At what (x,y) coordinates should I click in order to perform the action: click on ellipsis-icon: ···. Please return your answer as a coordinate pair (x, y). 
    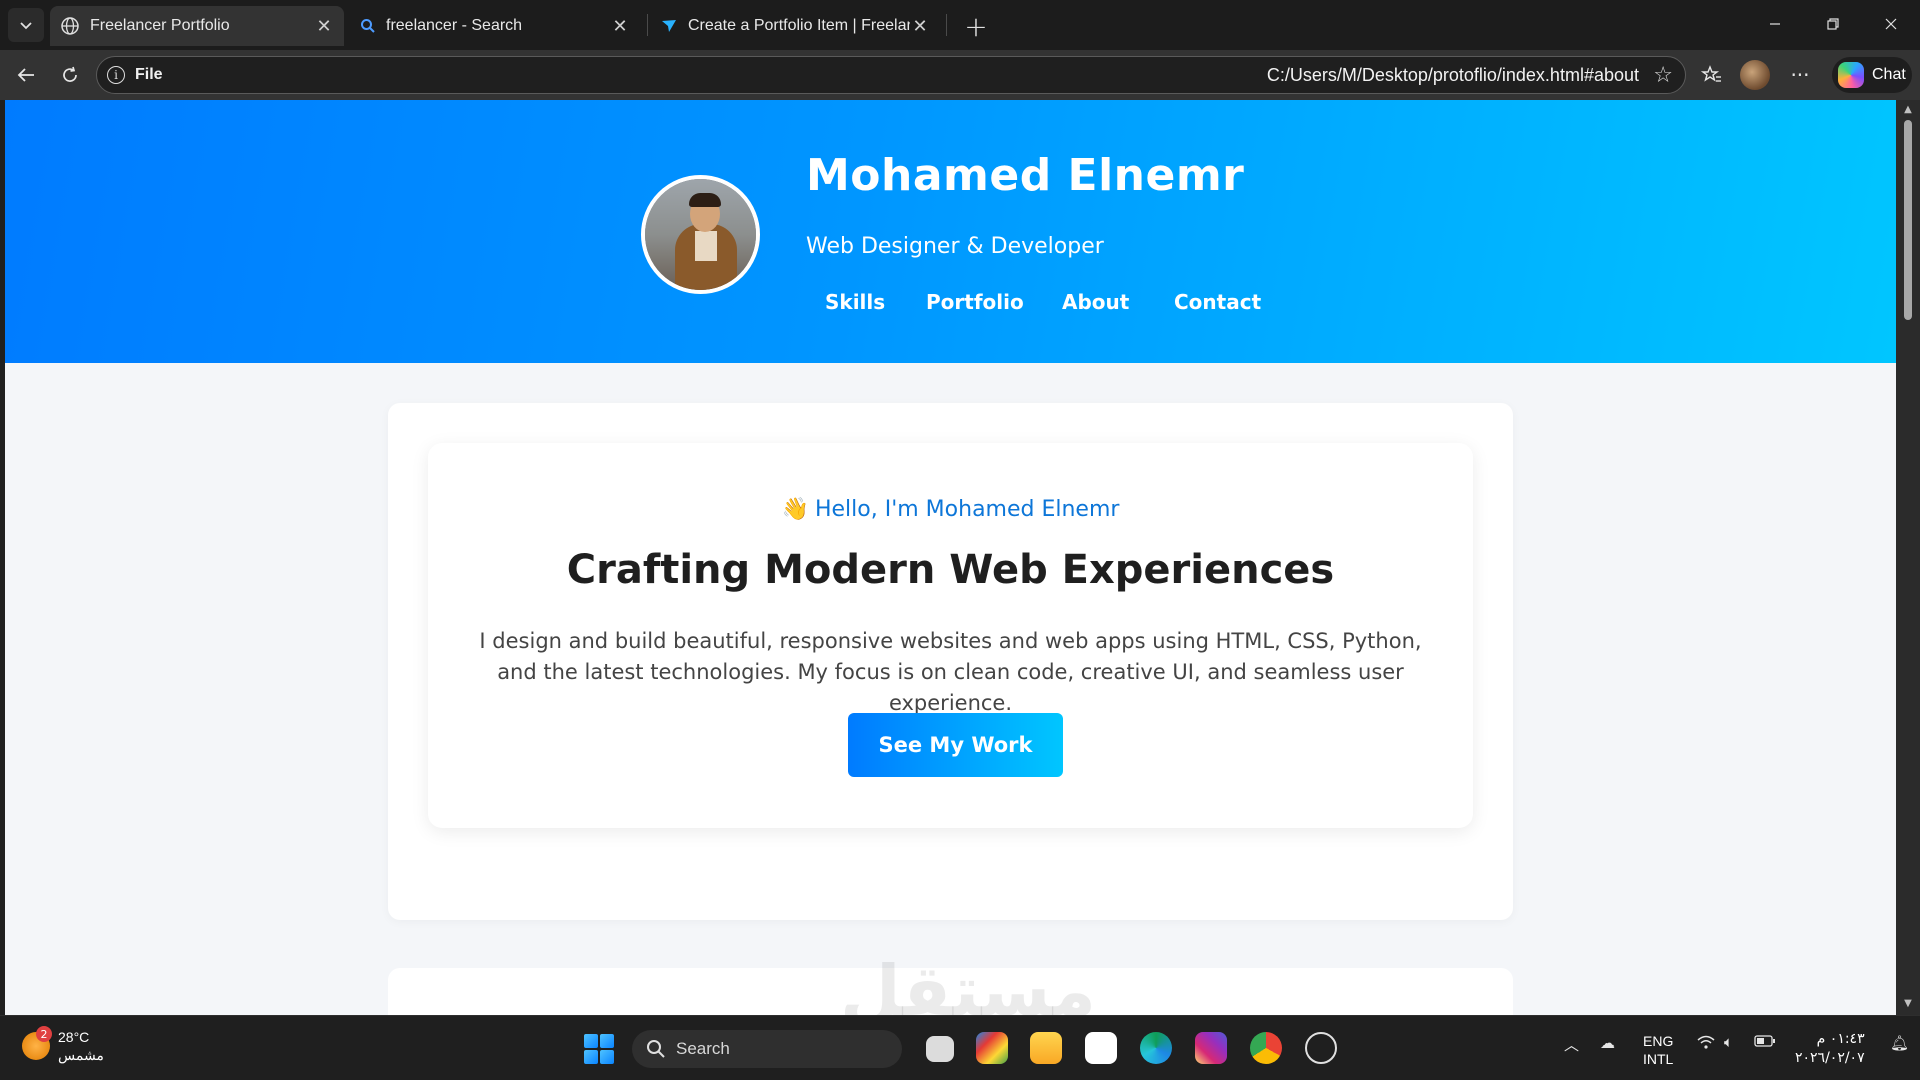
    Looking at the image, I should click on (1800, 75).